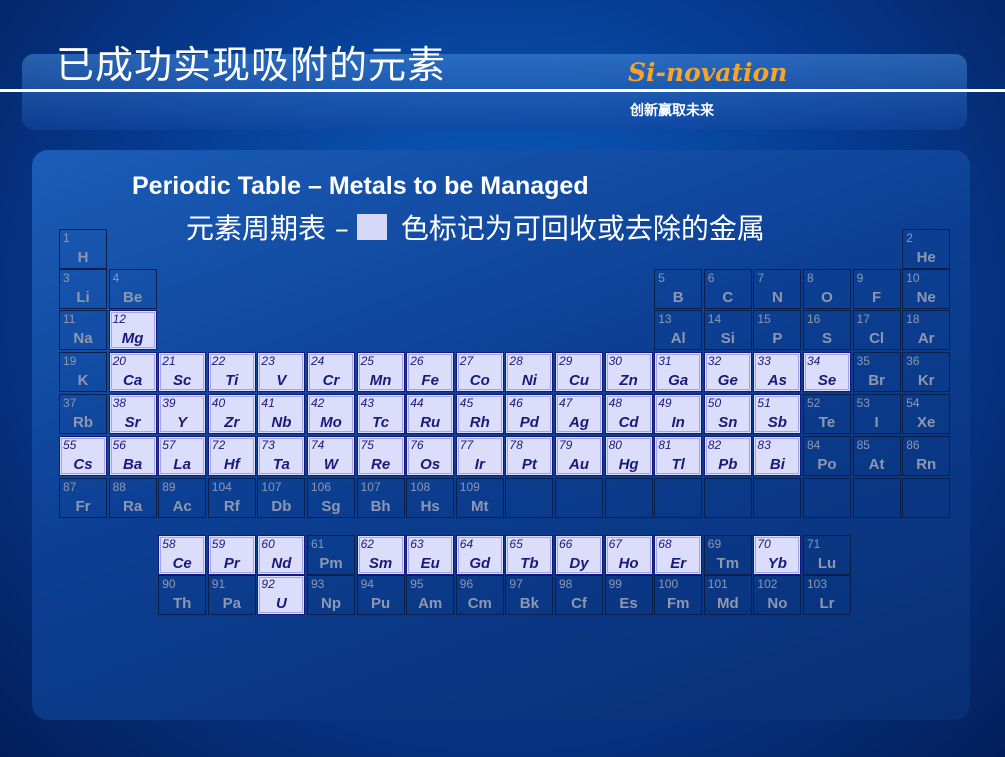 The image size is (1005, 757). What do you see at coordinates (469, 487) in the screenshot?
I see `atomic-number: 109` at bounding box center [469, 487].